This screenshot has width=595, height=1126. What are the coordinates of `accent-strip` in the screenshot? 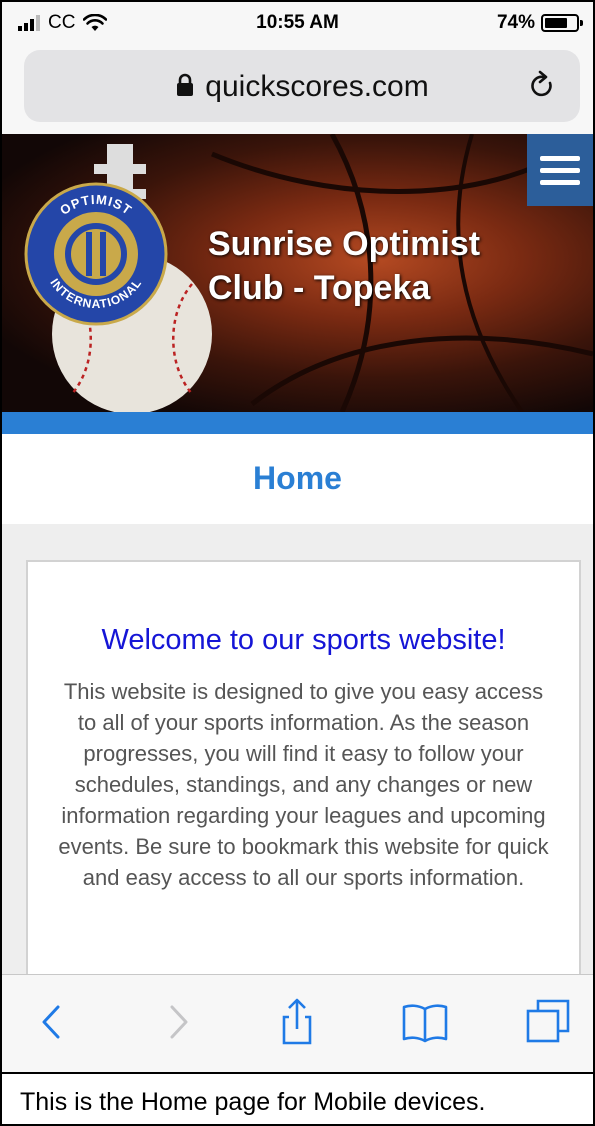 It's located at (297, 423).